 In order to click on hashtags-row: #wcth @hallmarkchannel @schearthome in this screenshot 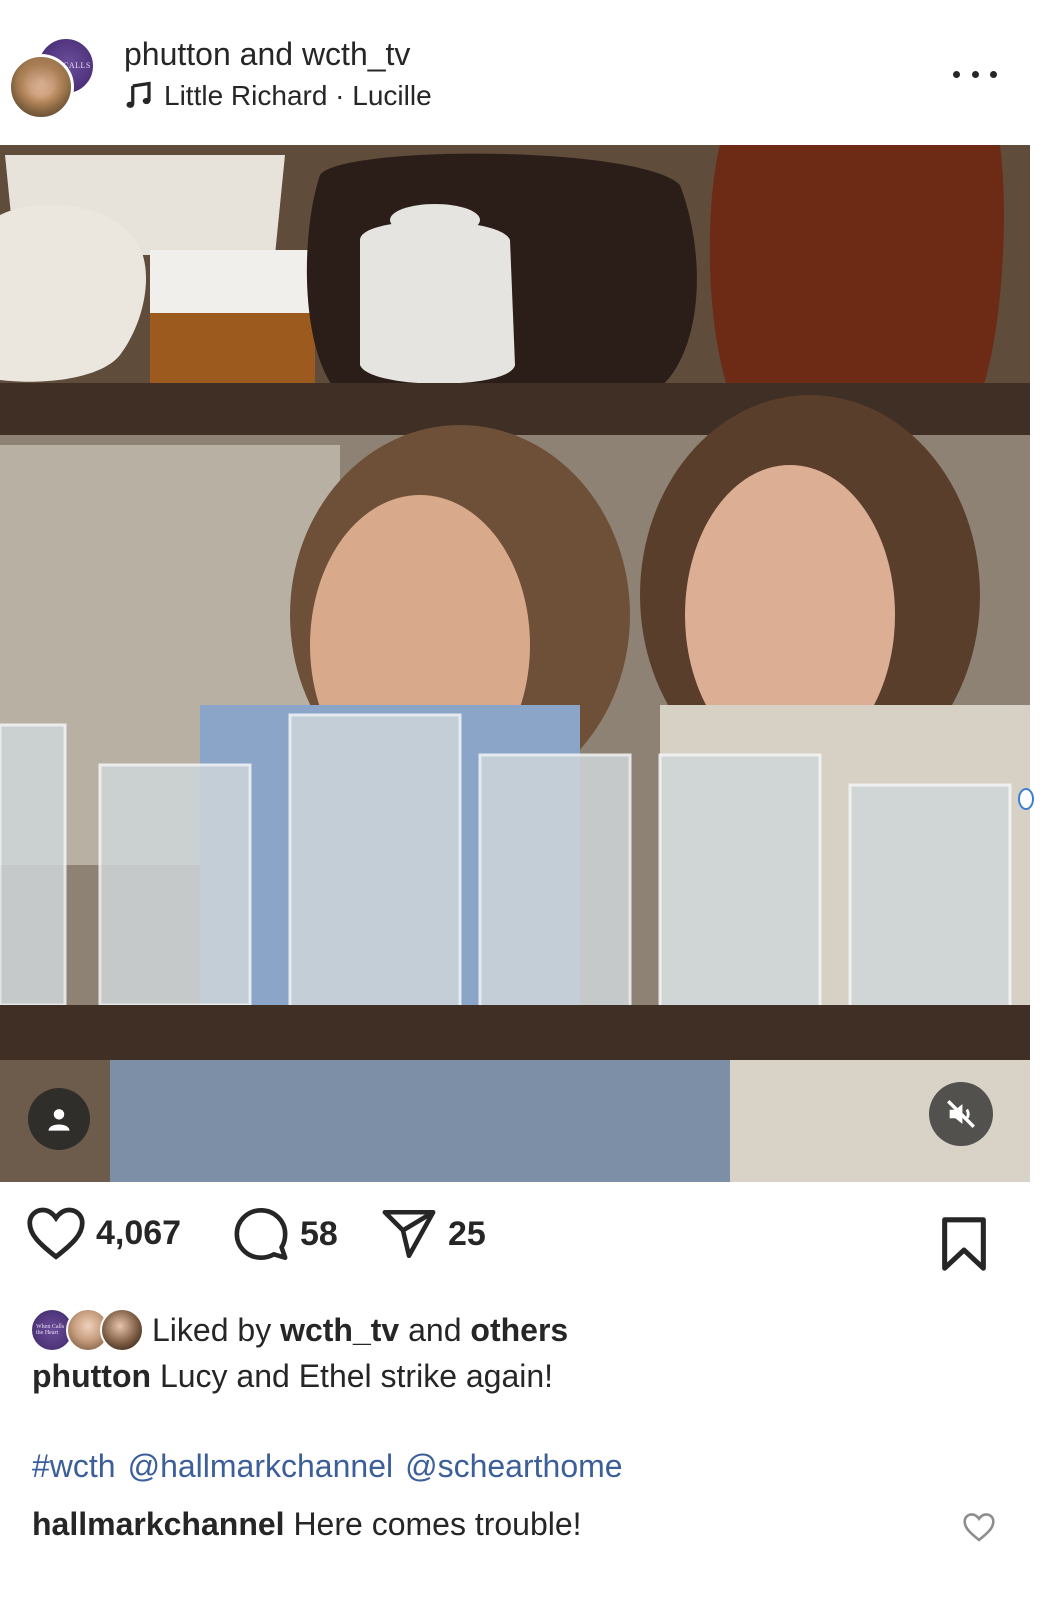, I will do `click(327, 1466)`.